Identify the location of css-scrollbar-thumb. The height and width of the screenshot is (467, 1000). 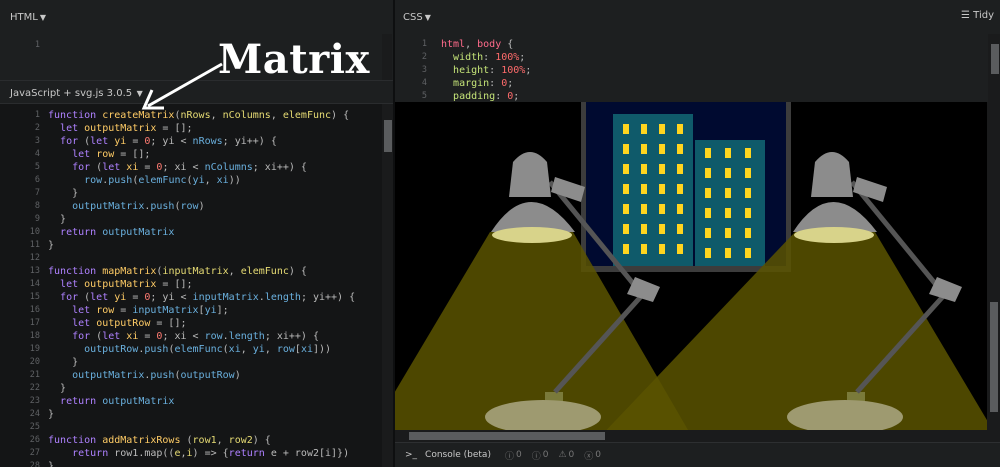
(995, 59).